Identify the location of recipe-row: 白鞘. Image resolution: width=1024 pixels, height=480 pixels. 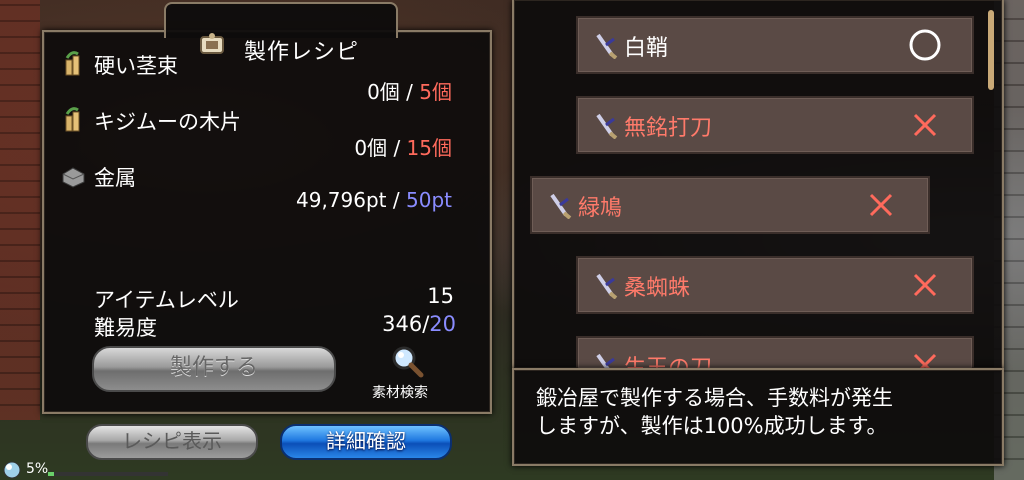
(775, 45).